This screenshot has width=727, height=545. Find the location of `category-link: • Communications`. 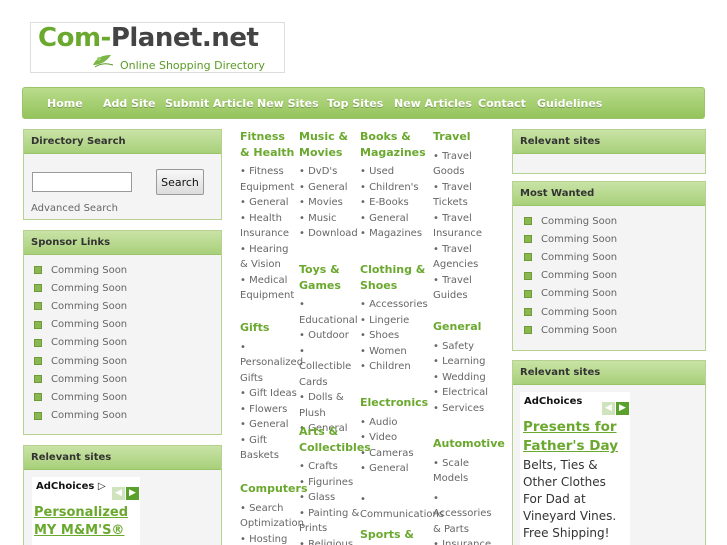

category-link: • Communications is located at coordinates (402, 500).